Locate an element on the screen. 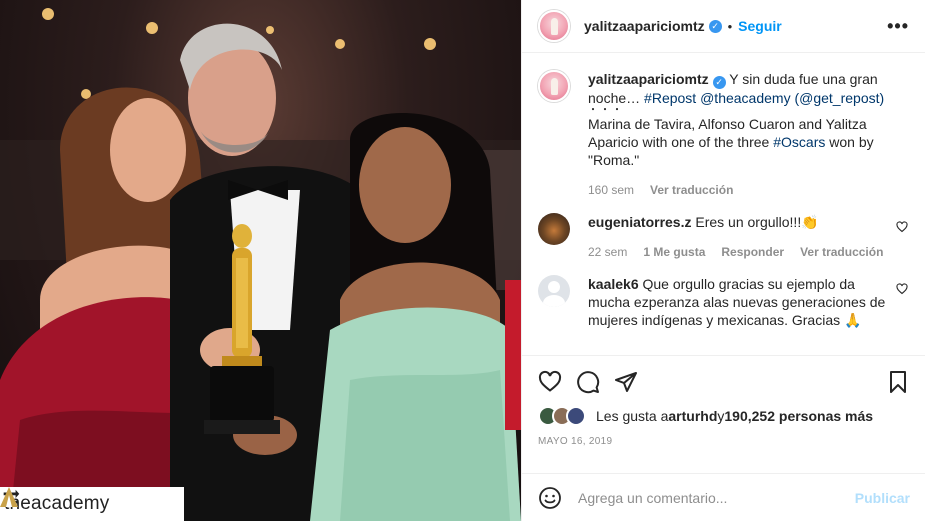 This screenshot has width=925, height=521. reply-button: Responder is located at coordinates (752, 252).